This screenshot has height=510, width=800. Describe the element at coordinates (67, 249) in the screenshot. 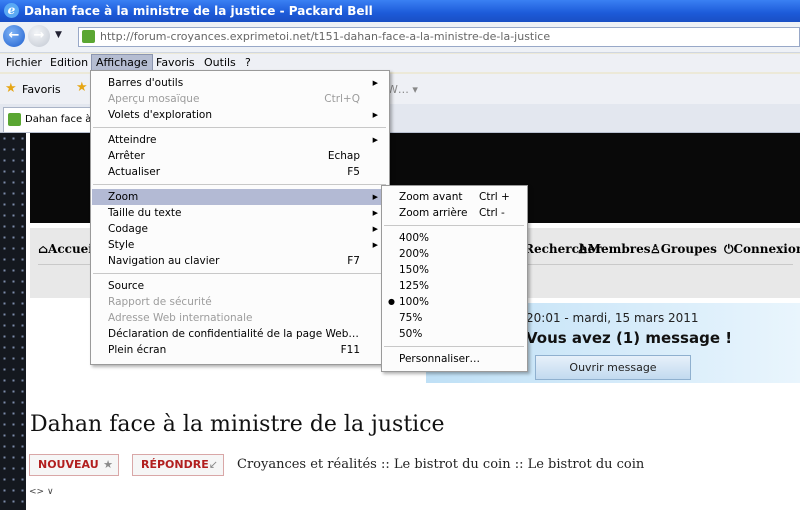

I see `nav-home: ⌂Accueil` at that location.